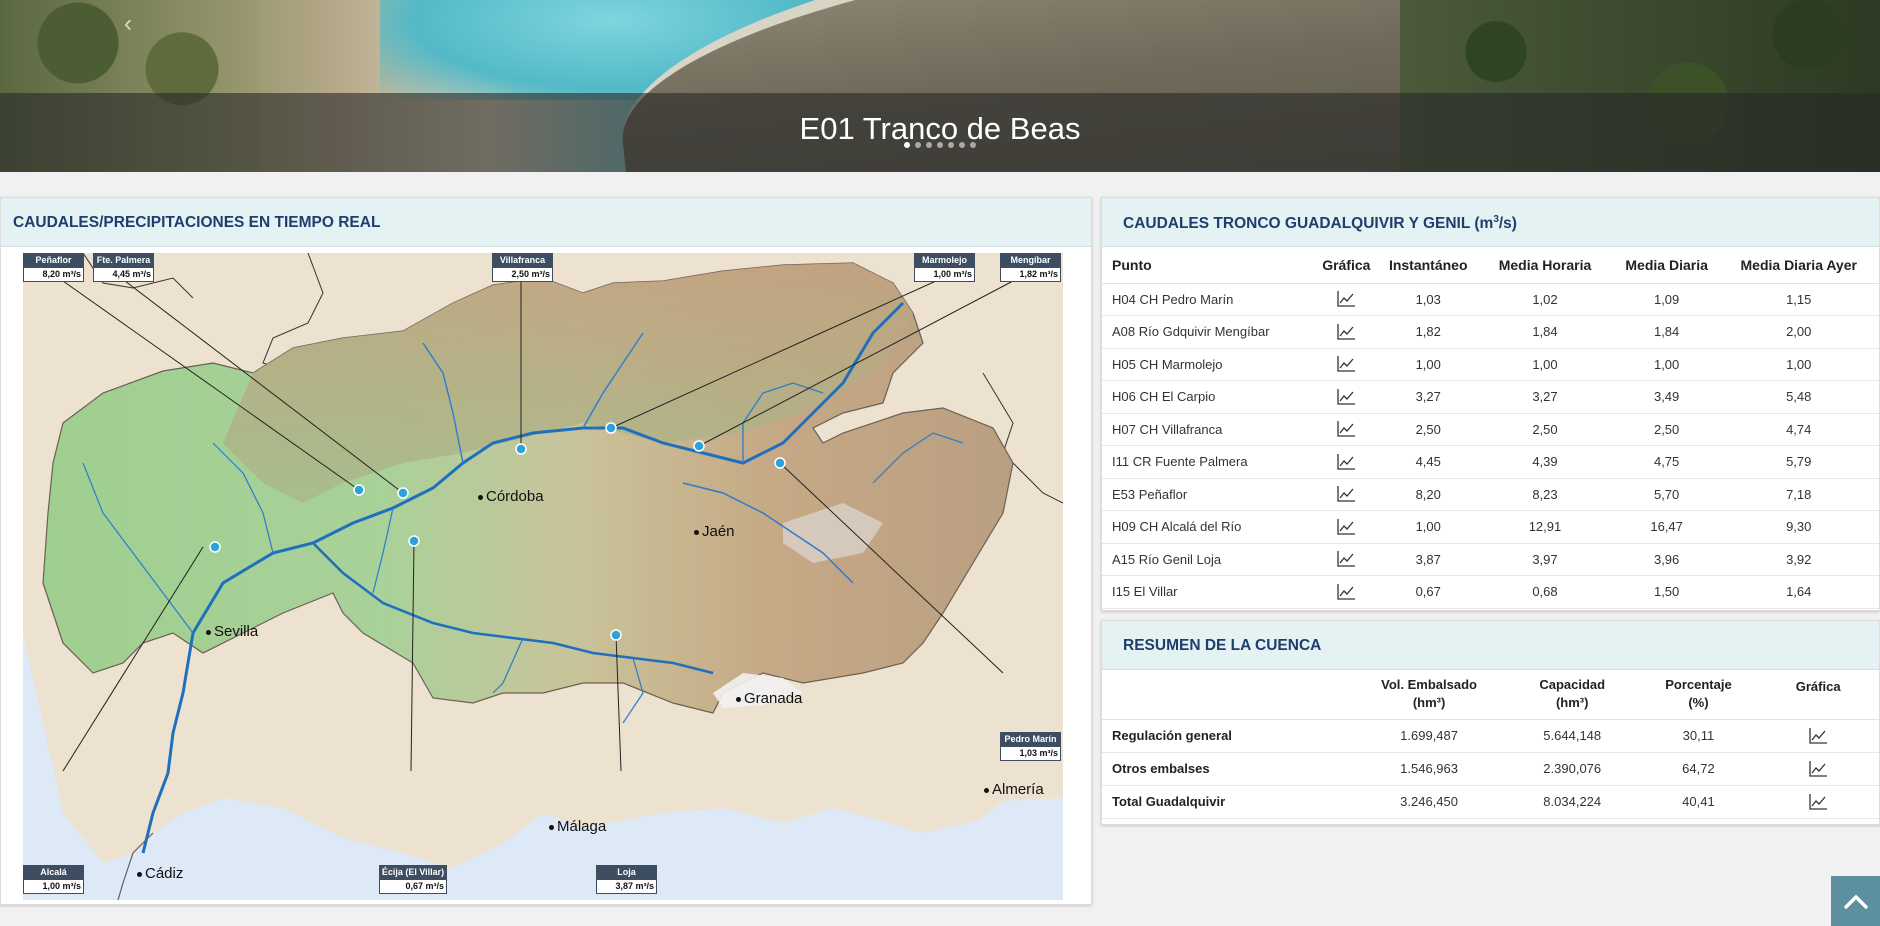  What do you see at coordinates (53, 879) in the screenshot?
I see `station-label-alcala: Alcalá 1,00 m³/s` at bounding box center [53, 879].